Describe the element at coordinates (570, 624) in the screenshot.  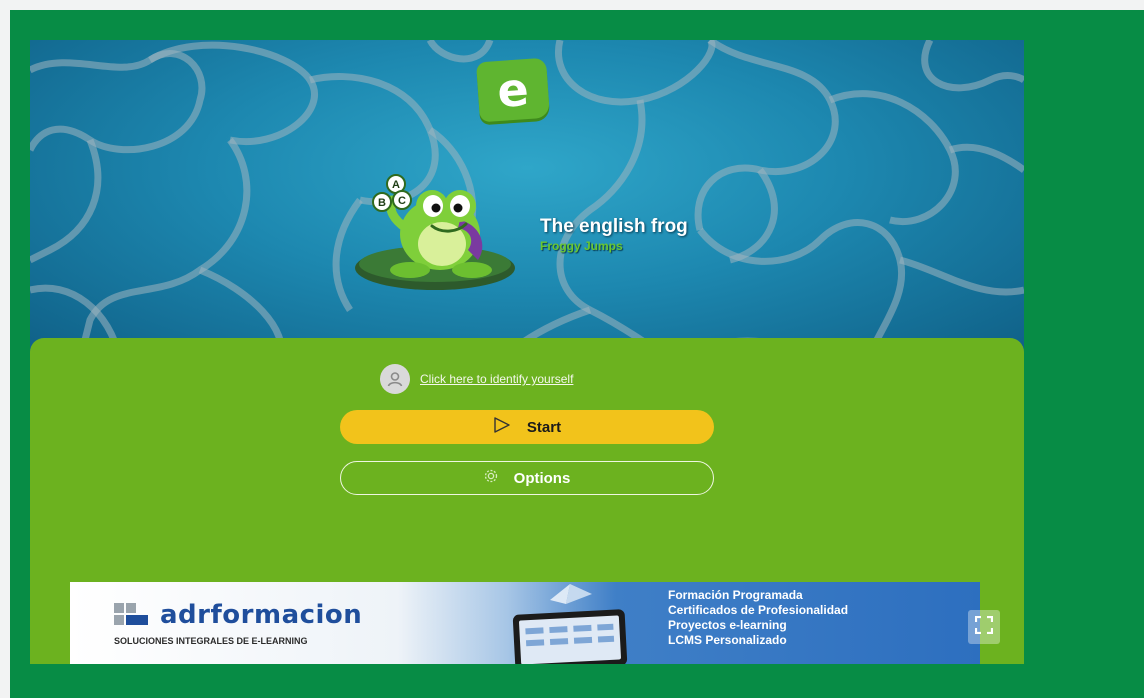
I see `tablet-illustration` at that location.